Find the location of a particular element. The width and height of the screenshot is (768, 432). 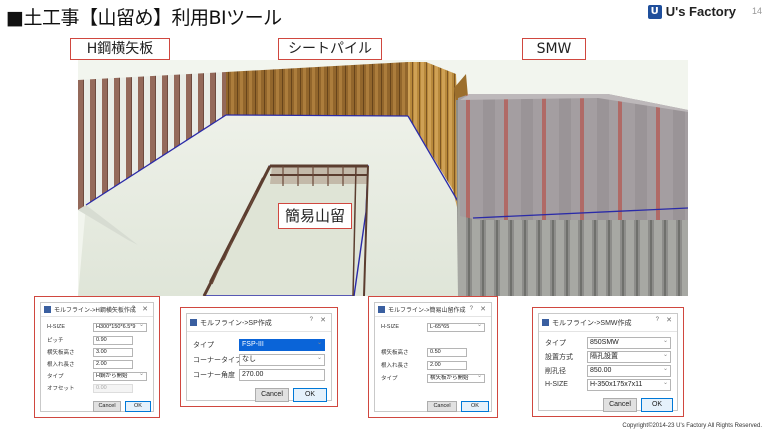

field-label: コーナー角度 is located at coordinates (214, 375).